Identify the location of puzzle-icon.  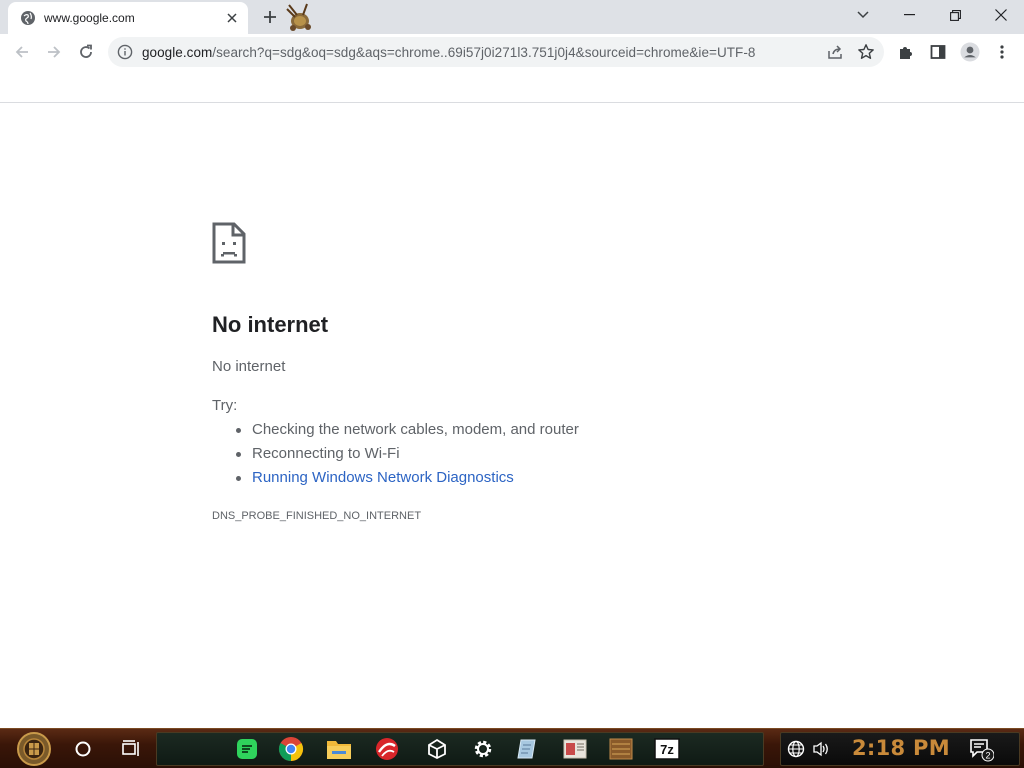
(906, 53).